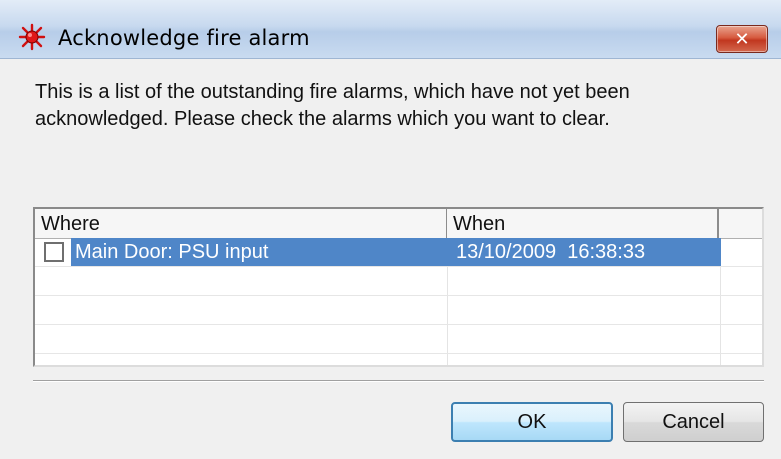 Image resolution: width=781 pixels, height=459 pixels. What do you see at coordinates (398, 381) in the screenshot?
I see `separator` at bounding box center [398, 381].